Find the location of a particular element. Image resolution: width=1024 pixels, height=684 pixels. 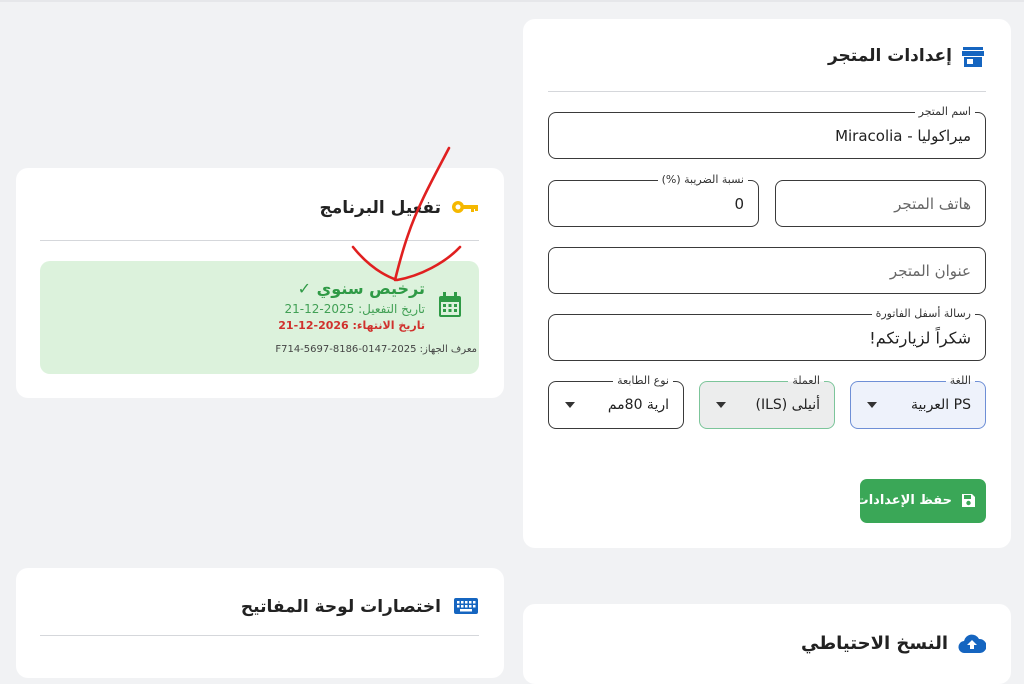

shortcuts-title: اختصارات لوحة المفاتيح is located at coordinates (340, 607).